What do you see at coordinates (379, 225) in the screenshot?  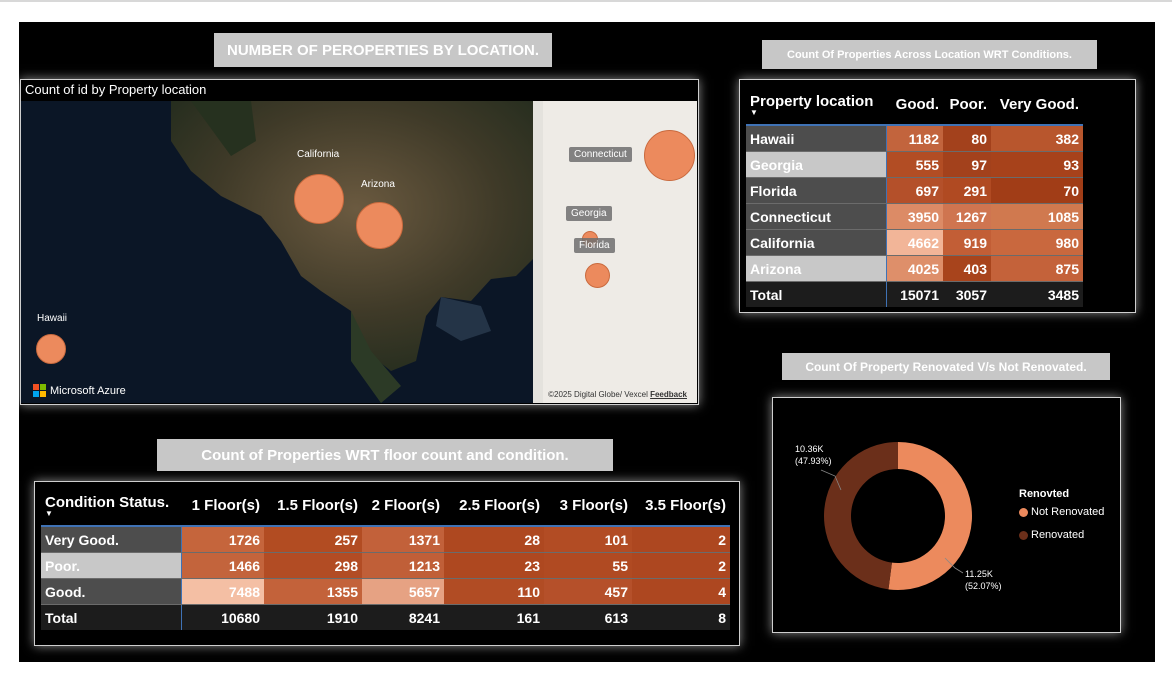 I see `bubble-arizona` at bounding box center [379, 225].